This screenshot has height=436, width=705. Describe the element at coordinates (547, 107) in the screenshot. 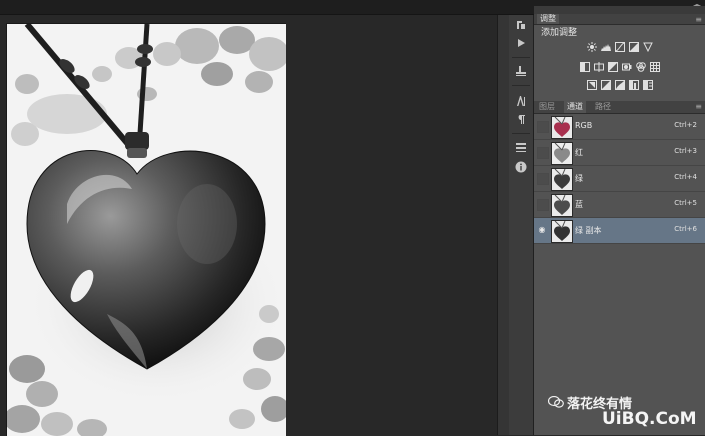

I see `tab-layers: 图层` at that location.